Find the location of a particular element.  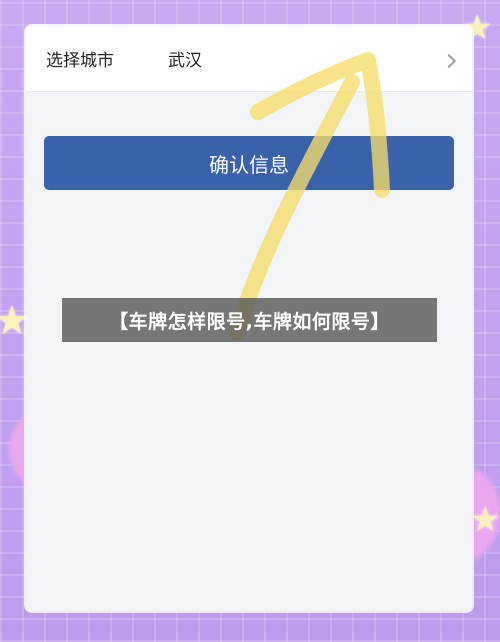

chevron-right-icon is located at coordinates (449, 61).